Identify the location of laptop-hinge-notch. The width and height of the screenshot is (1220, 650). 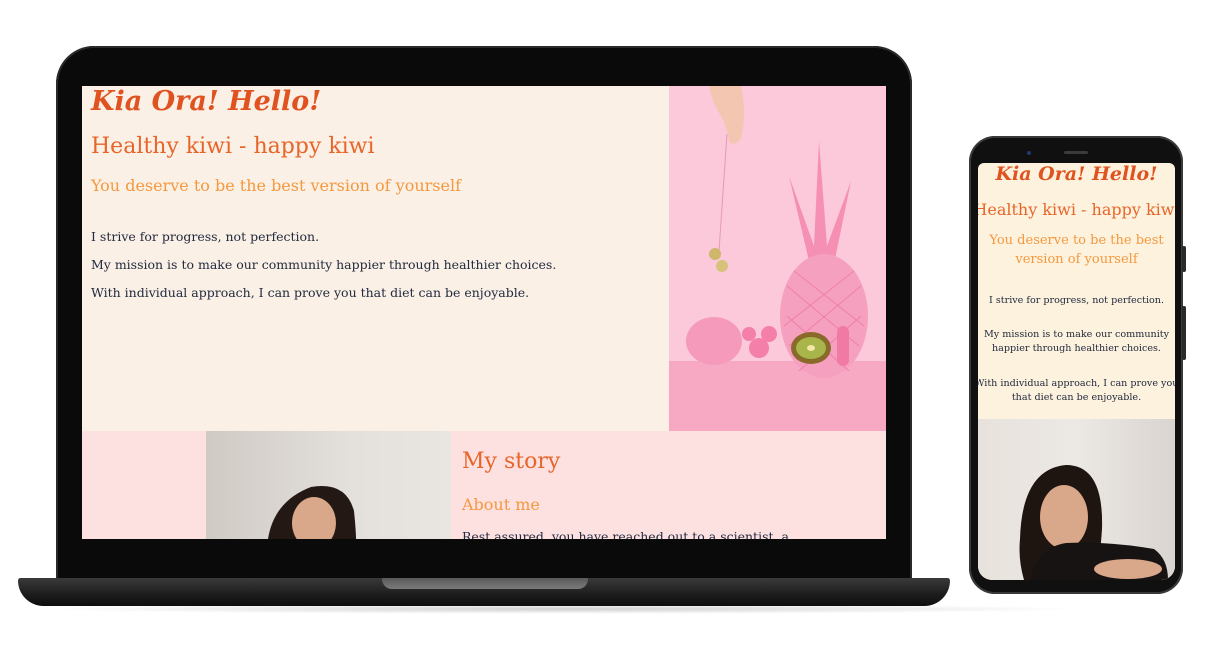
(485, 583).